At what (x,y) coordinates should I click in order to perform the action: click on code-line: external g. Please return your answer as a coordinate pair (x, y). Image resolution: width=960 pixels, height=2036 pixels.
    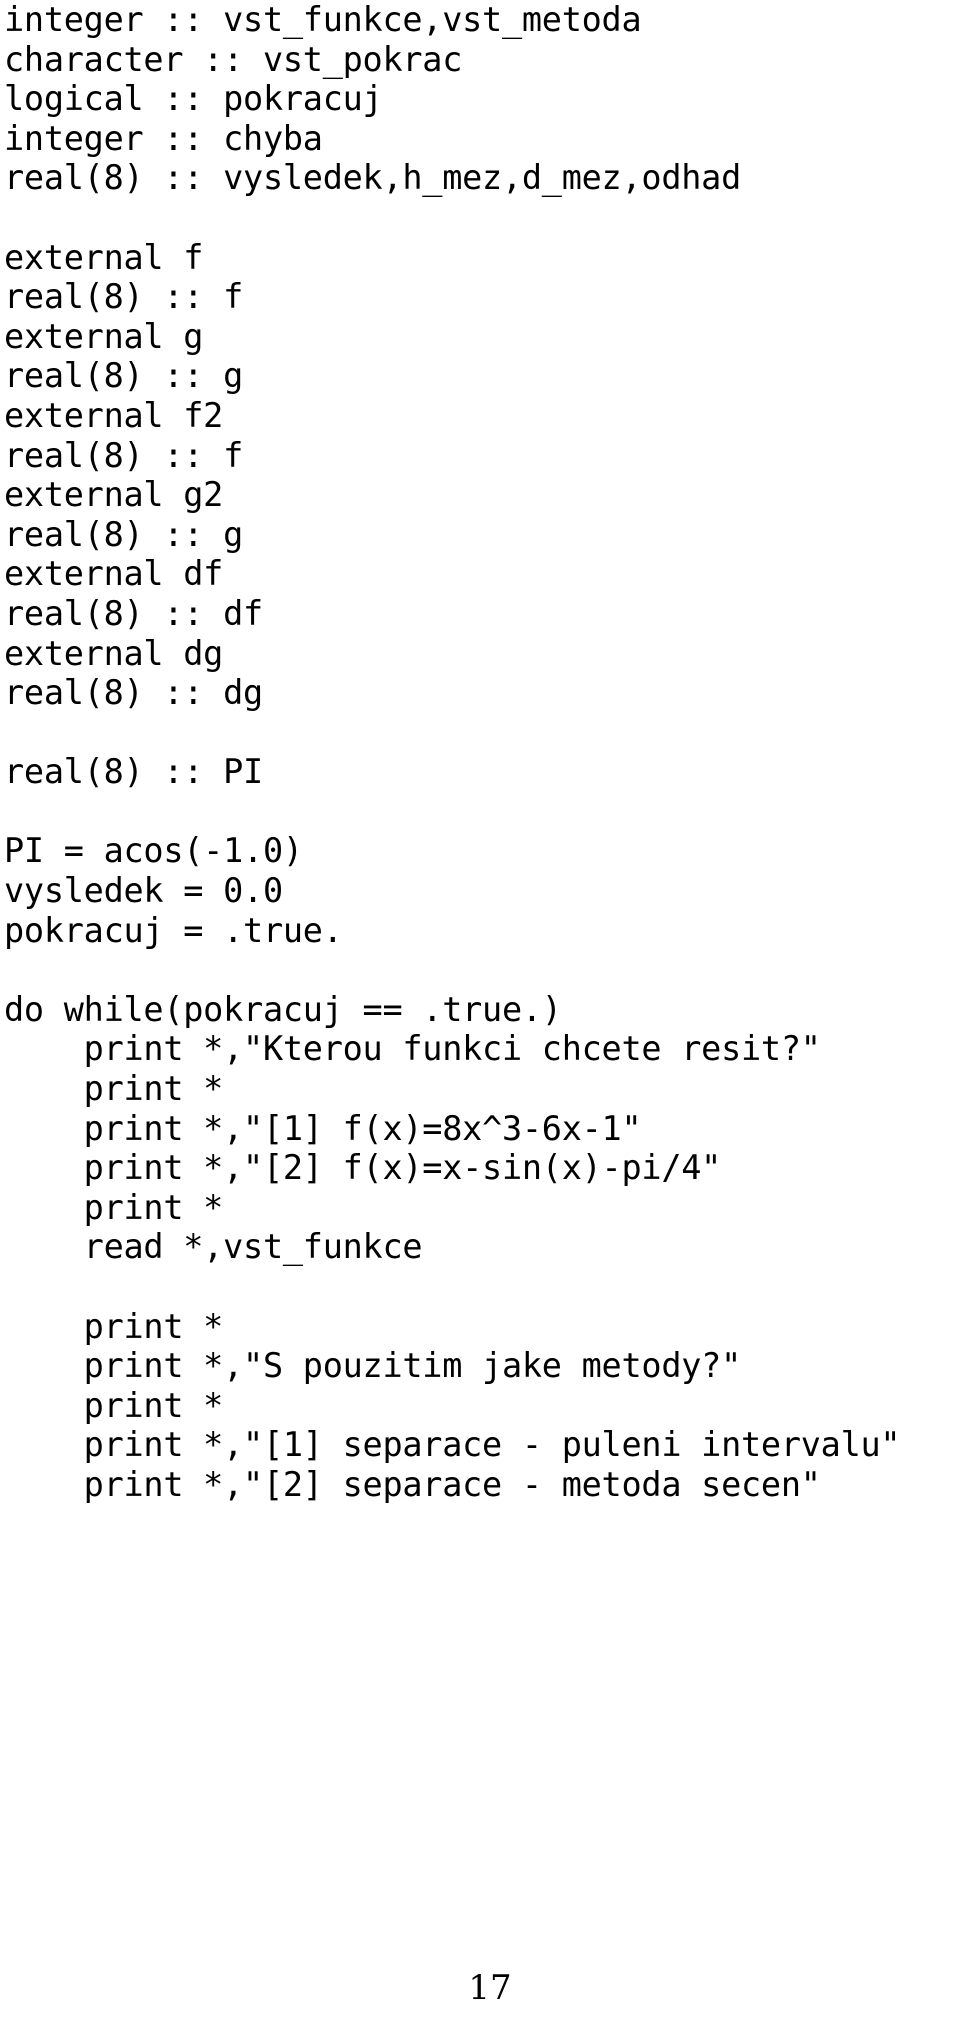
    Looking at the image, I should click on (104, 336).